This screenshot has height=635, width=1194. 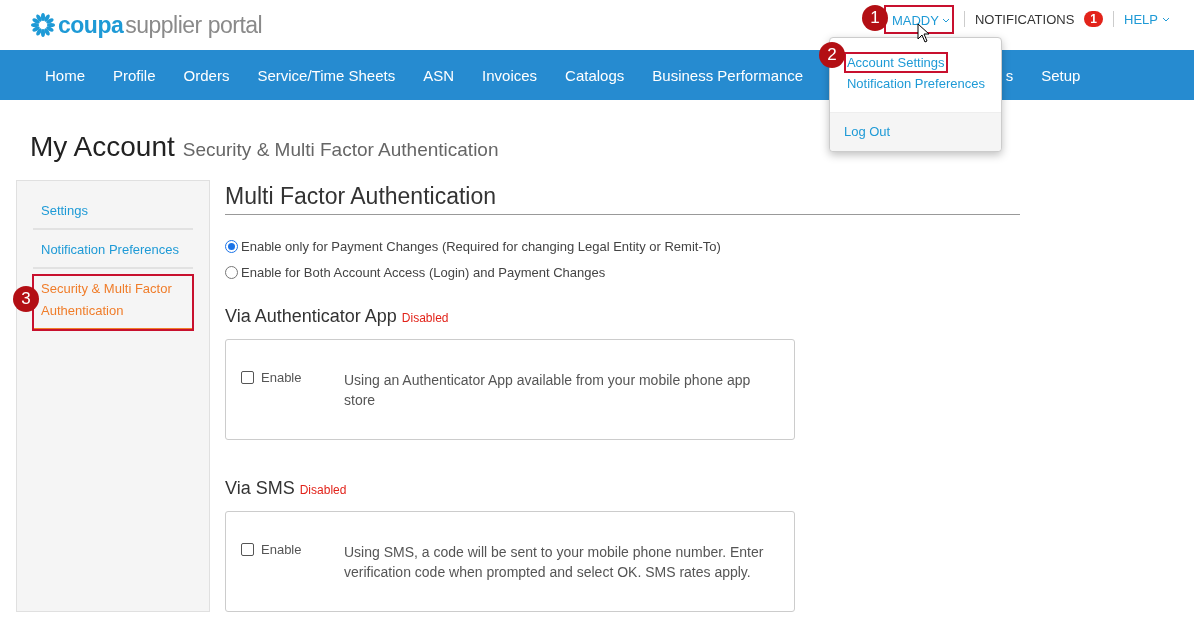 What do you see at coordinates (326, 75) in the screenshot?
I see `nav-item: Service/Time Sheets` at bounding box center [326, 75].